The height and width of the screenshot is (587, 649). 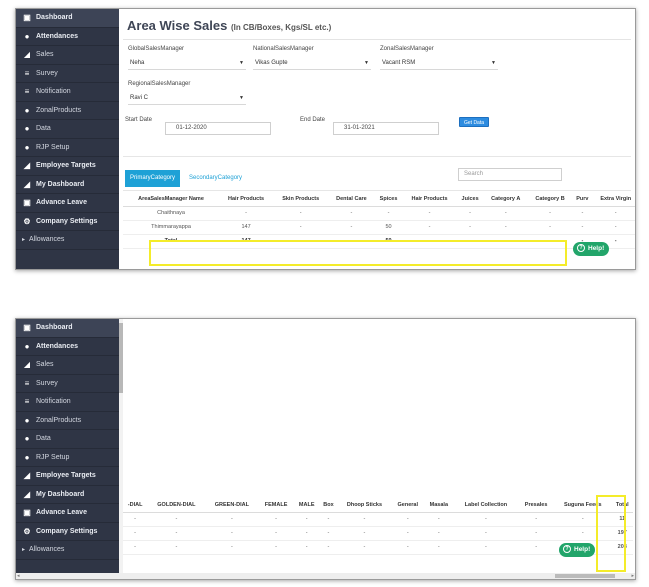 I want to click on tab-secondary-category: SecondaryCategory, so click(x=215, y=178).